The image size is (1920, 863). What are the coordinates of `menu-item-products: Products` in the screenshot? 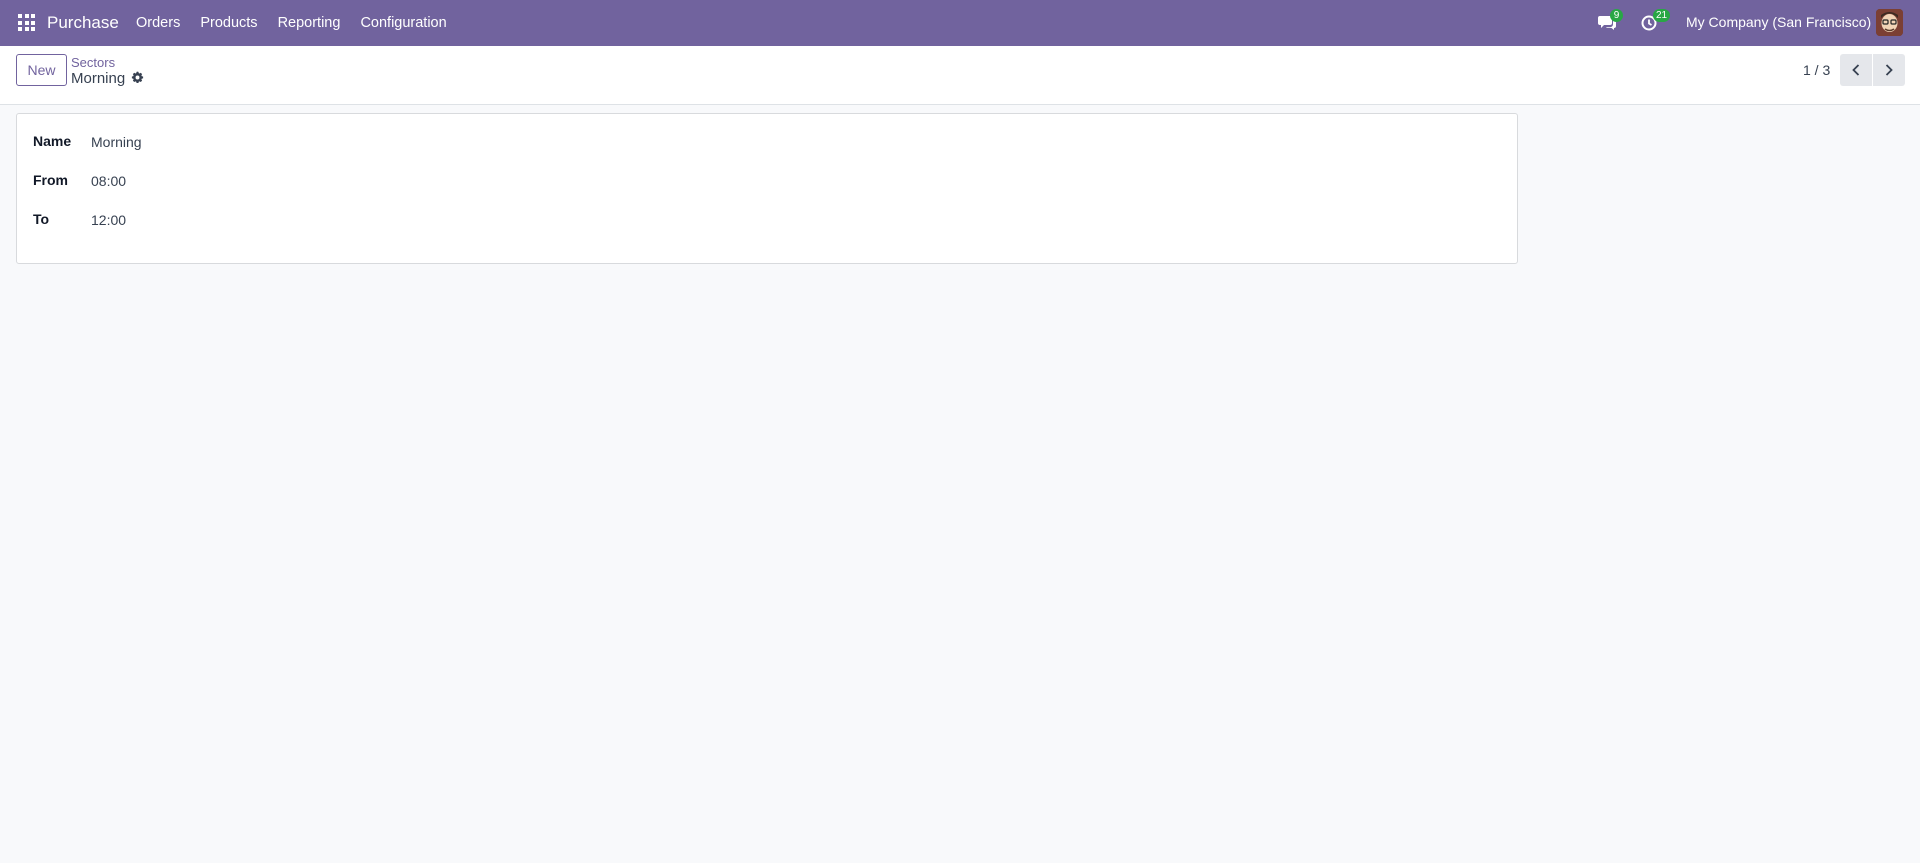 It's located at (228, 23).